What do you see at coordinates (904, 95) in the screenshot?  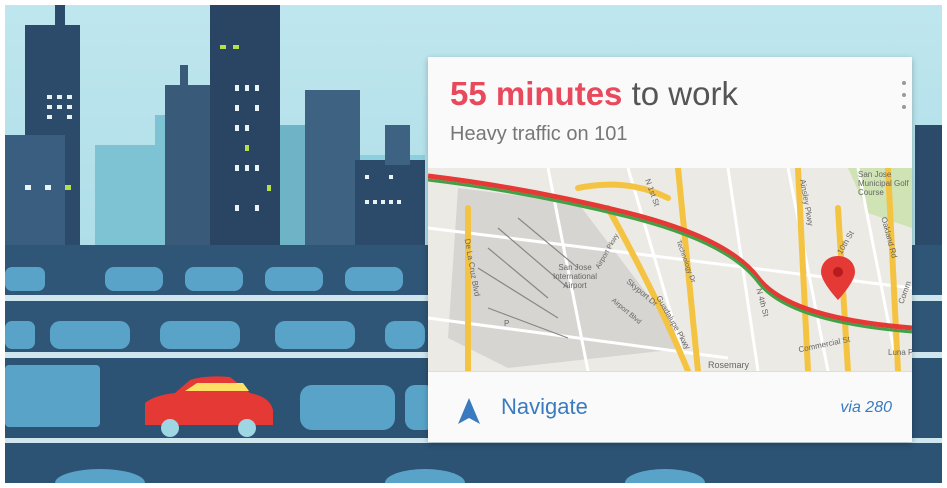 I see `overflow-menu-icon` at bounding box center [904, 95].